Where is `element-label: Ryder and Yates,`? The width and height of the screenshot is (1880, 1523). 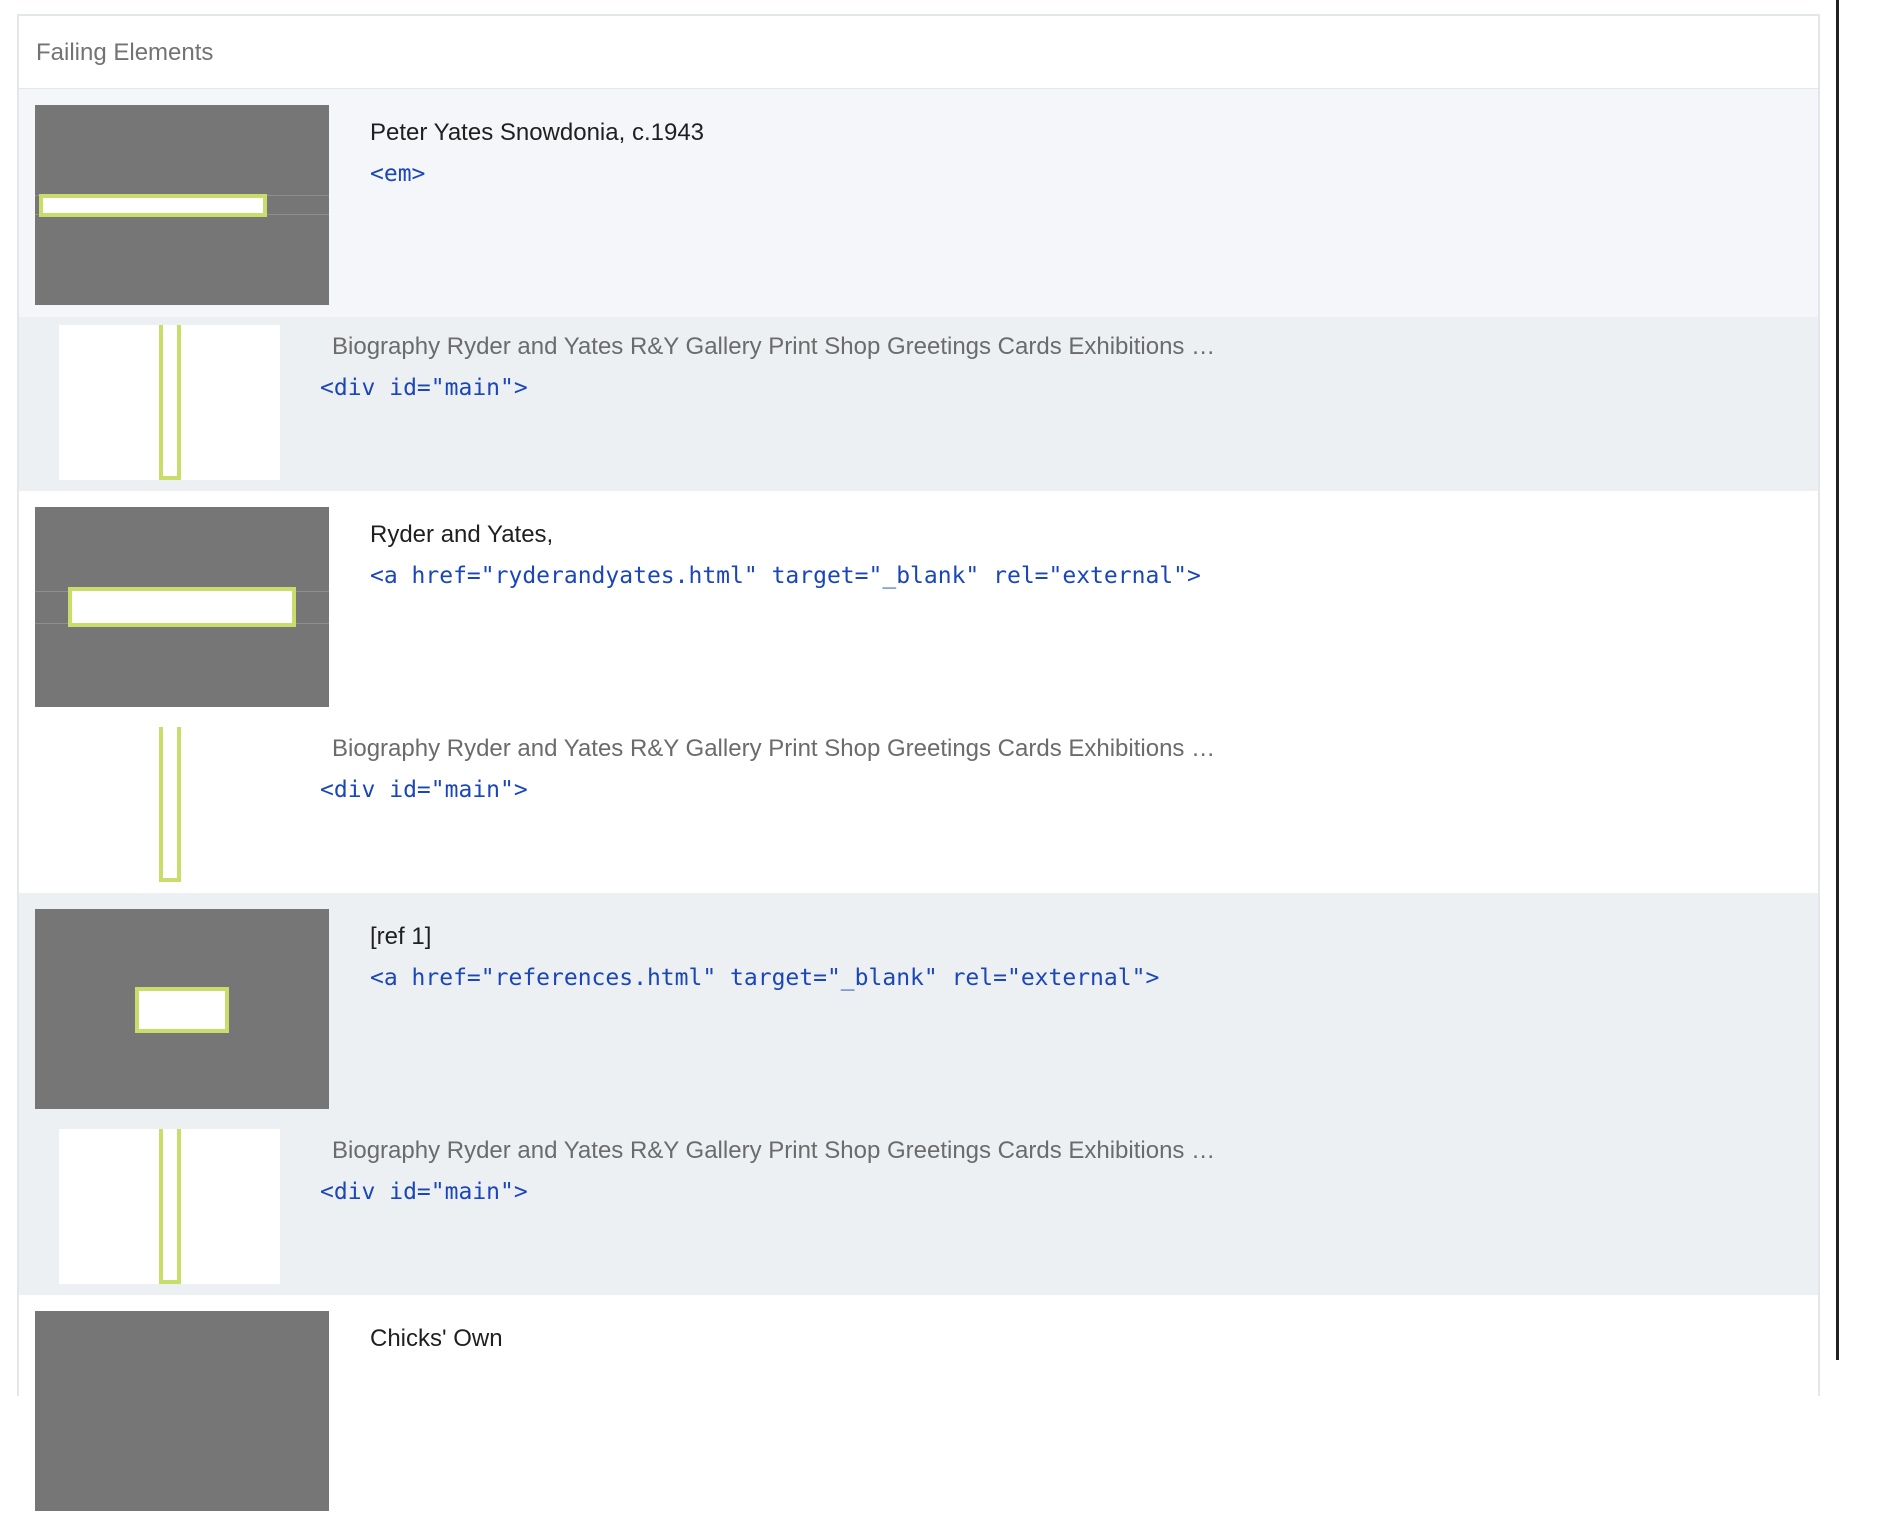 element-label: Ryder and Yates, is located at coordinates (462, 534).